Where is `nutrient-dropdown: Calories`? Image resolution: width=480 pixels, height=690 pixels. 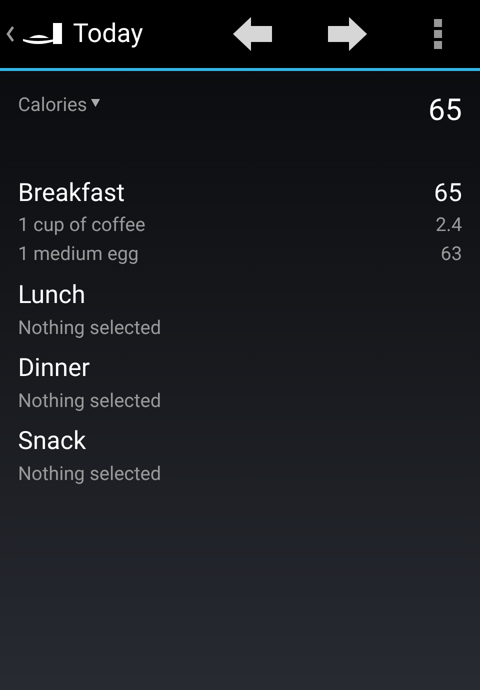 nutrient-dropdown: Calories is located at coordinates (59, 105).